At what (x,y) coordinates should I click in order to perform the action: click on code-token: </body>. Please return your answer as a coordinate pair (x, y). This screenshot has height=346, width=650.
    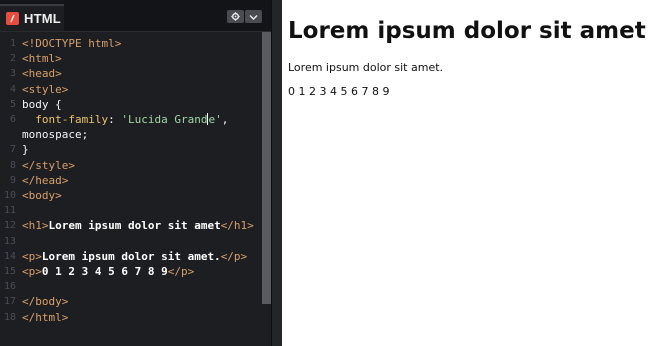
    Looking at the image, I should click on (45, 302).